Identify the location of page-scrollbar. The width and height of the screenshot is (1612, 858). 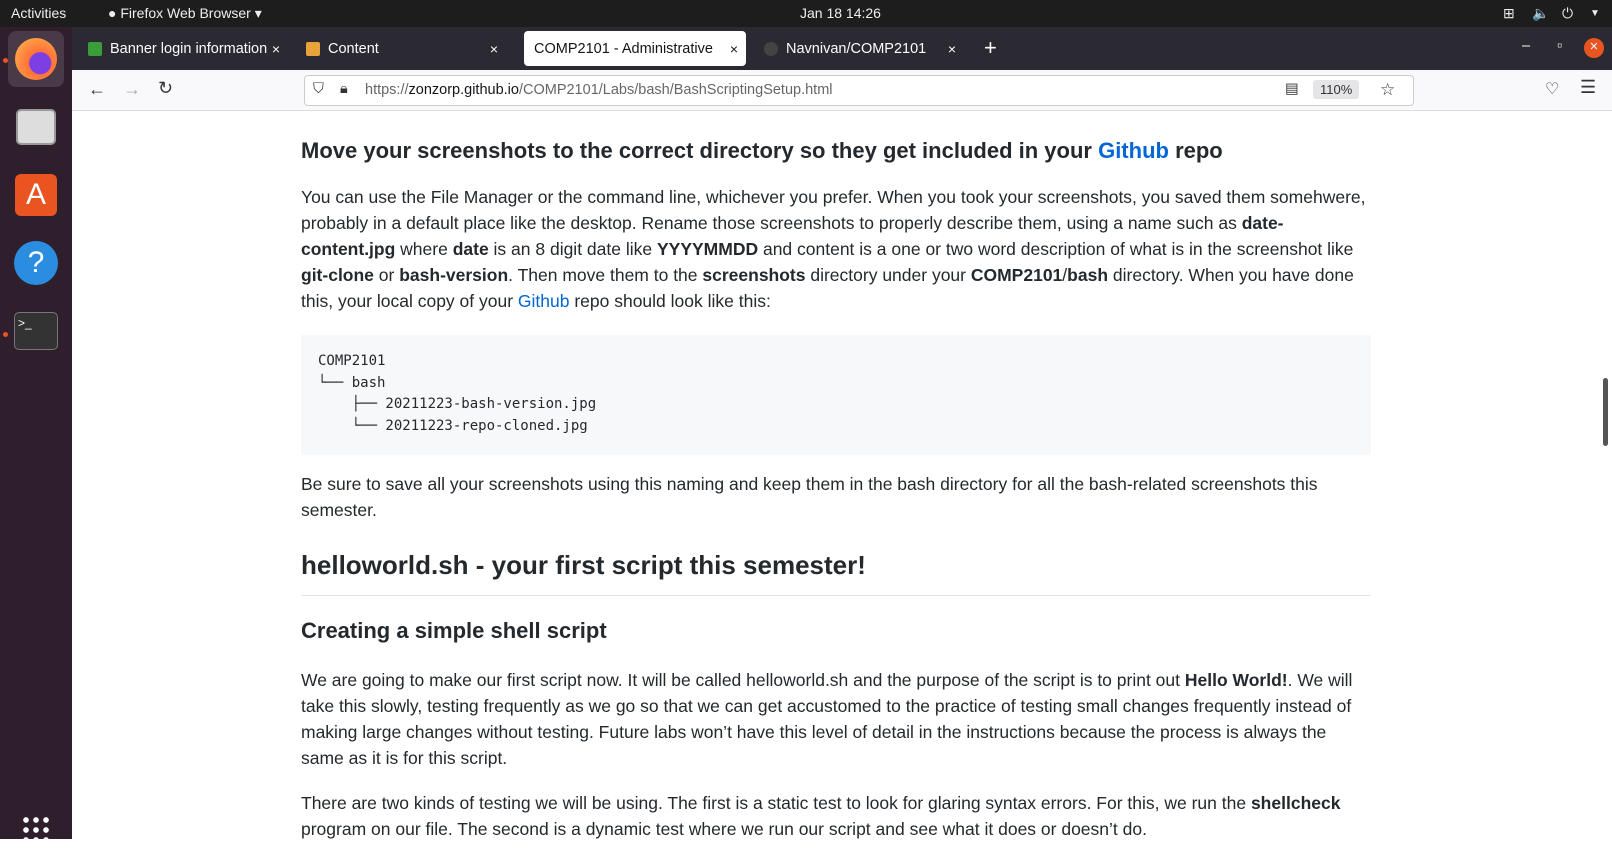
(1605, 412).